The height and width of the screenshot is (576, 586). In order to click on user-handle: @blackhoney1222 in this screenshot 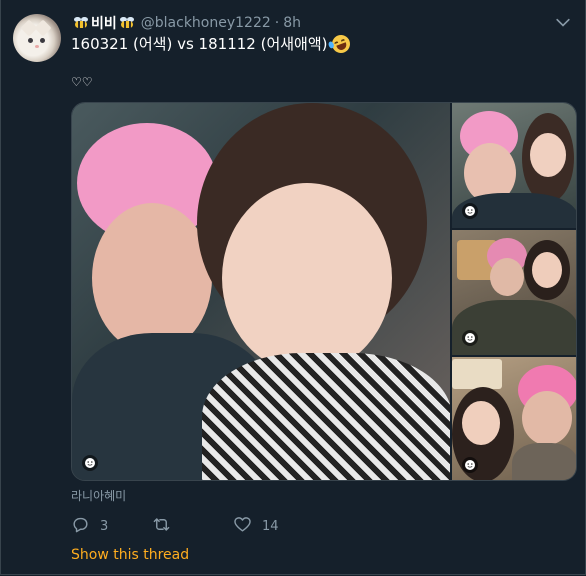, I will do `click(206, 23)`.